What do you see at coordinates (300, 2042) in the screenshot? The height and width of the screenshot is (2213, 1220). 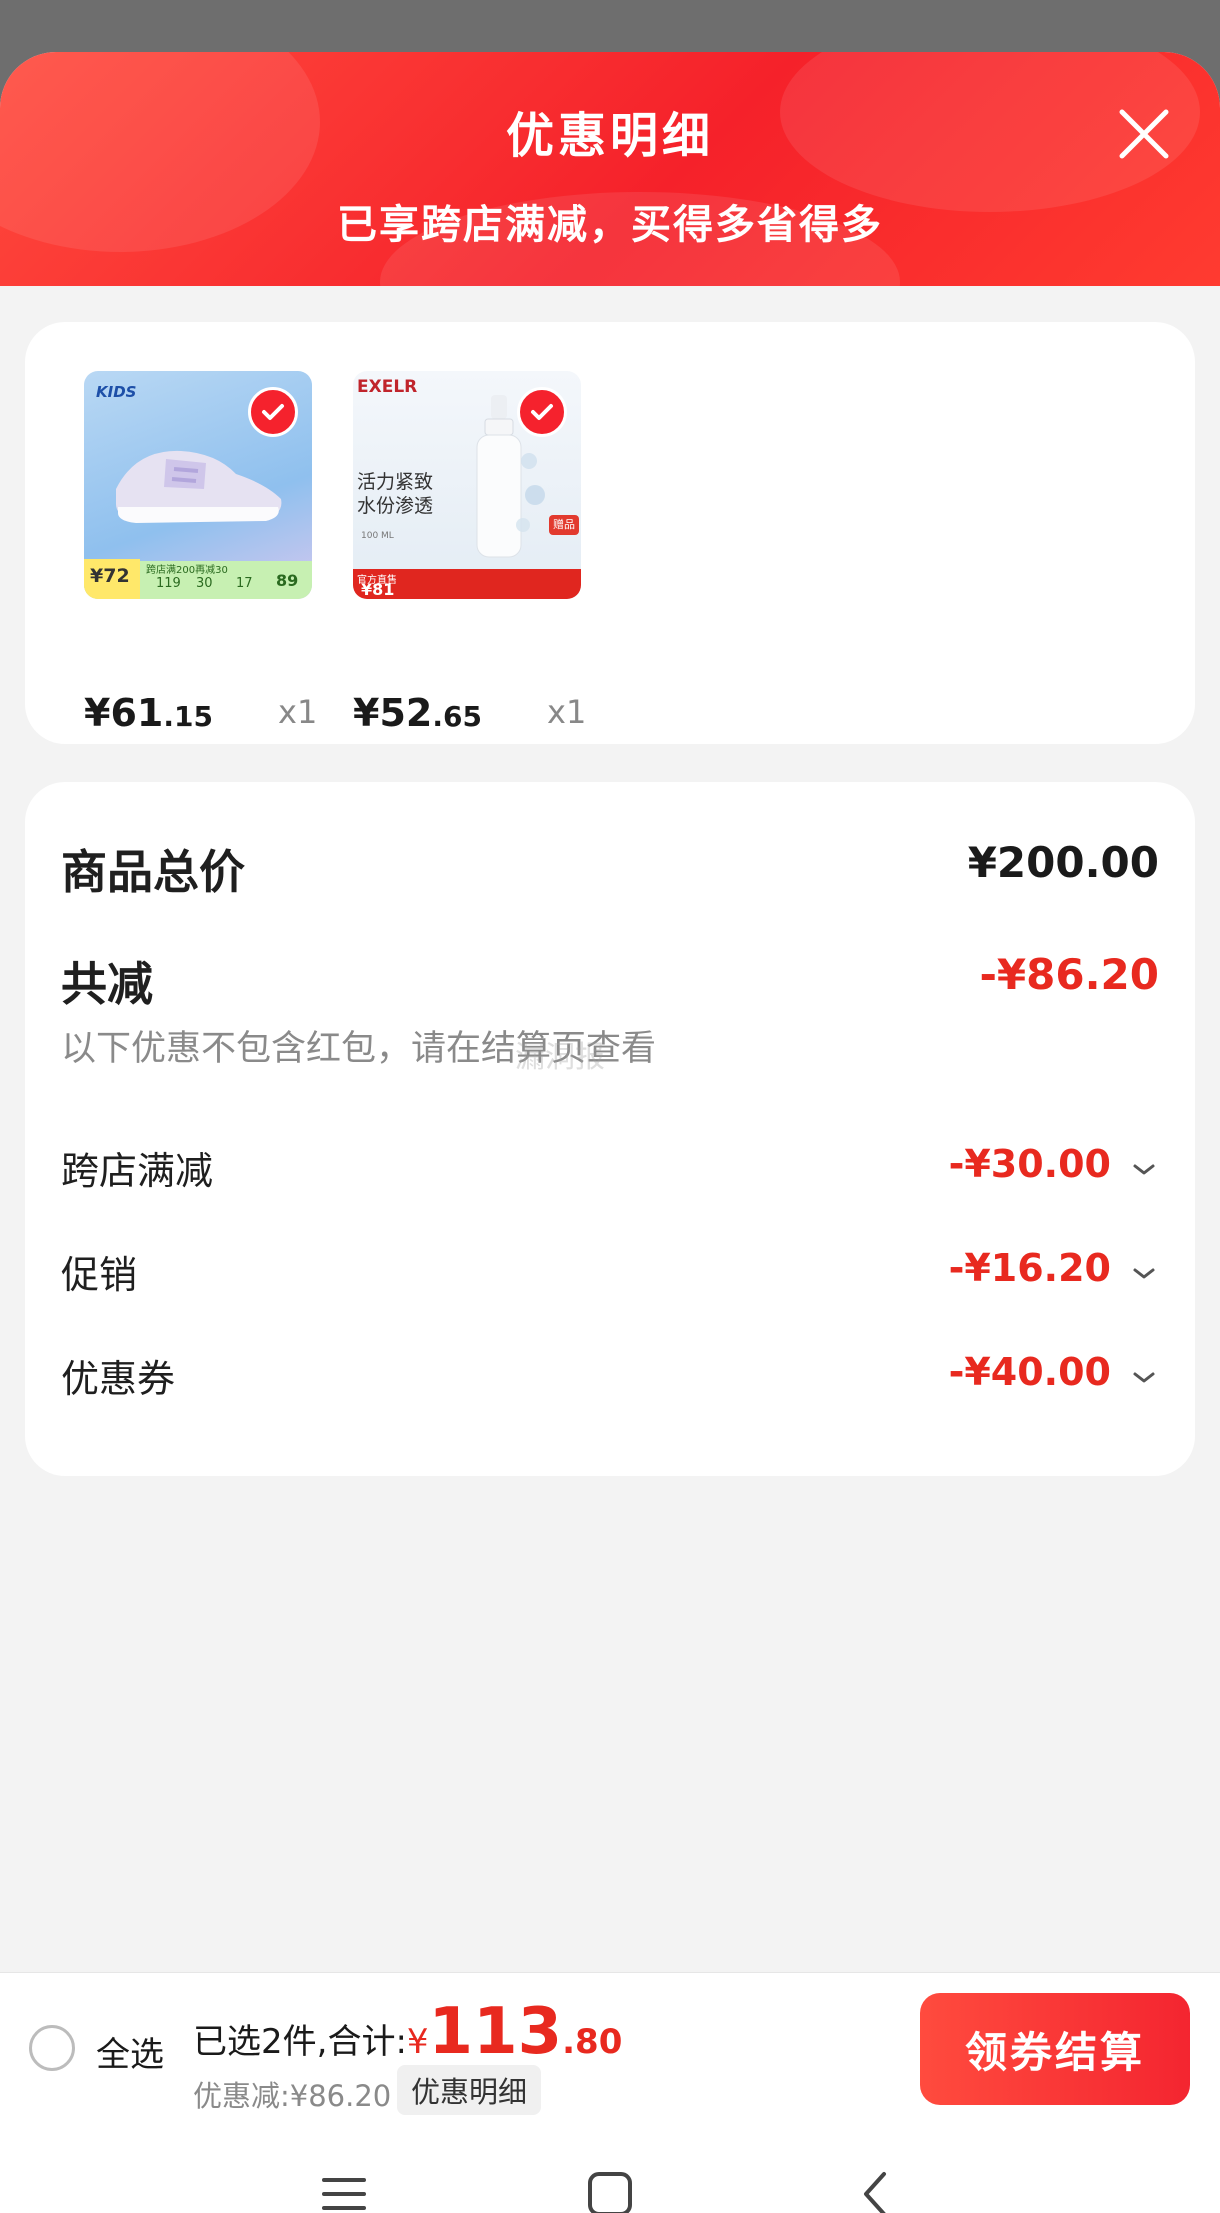 I see `selected-count-label: 已选2件,合计:` at bounding box center [300, 2042].